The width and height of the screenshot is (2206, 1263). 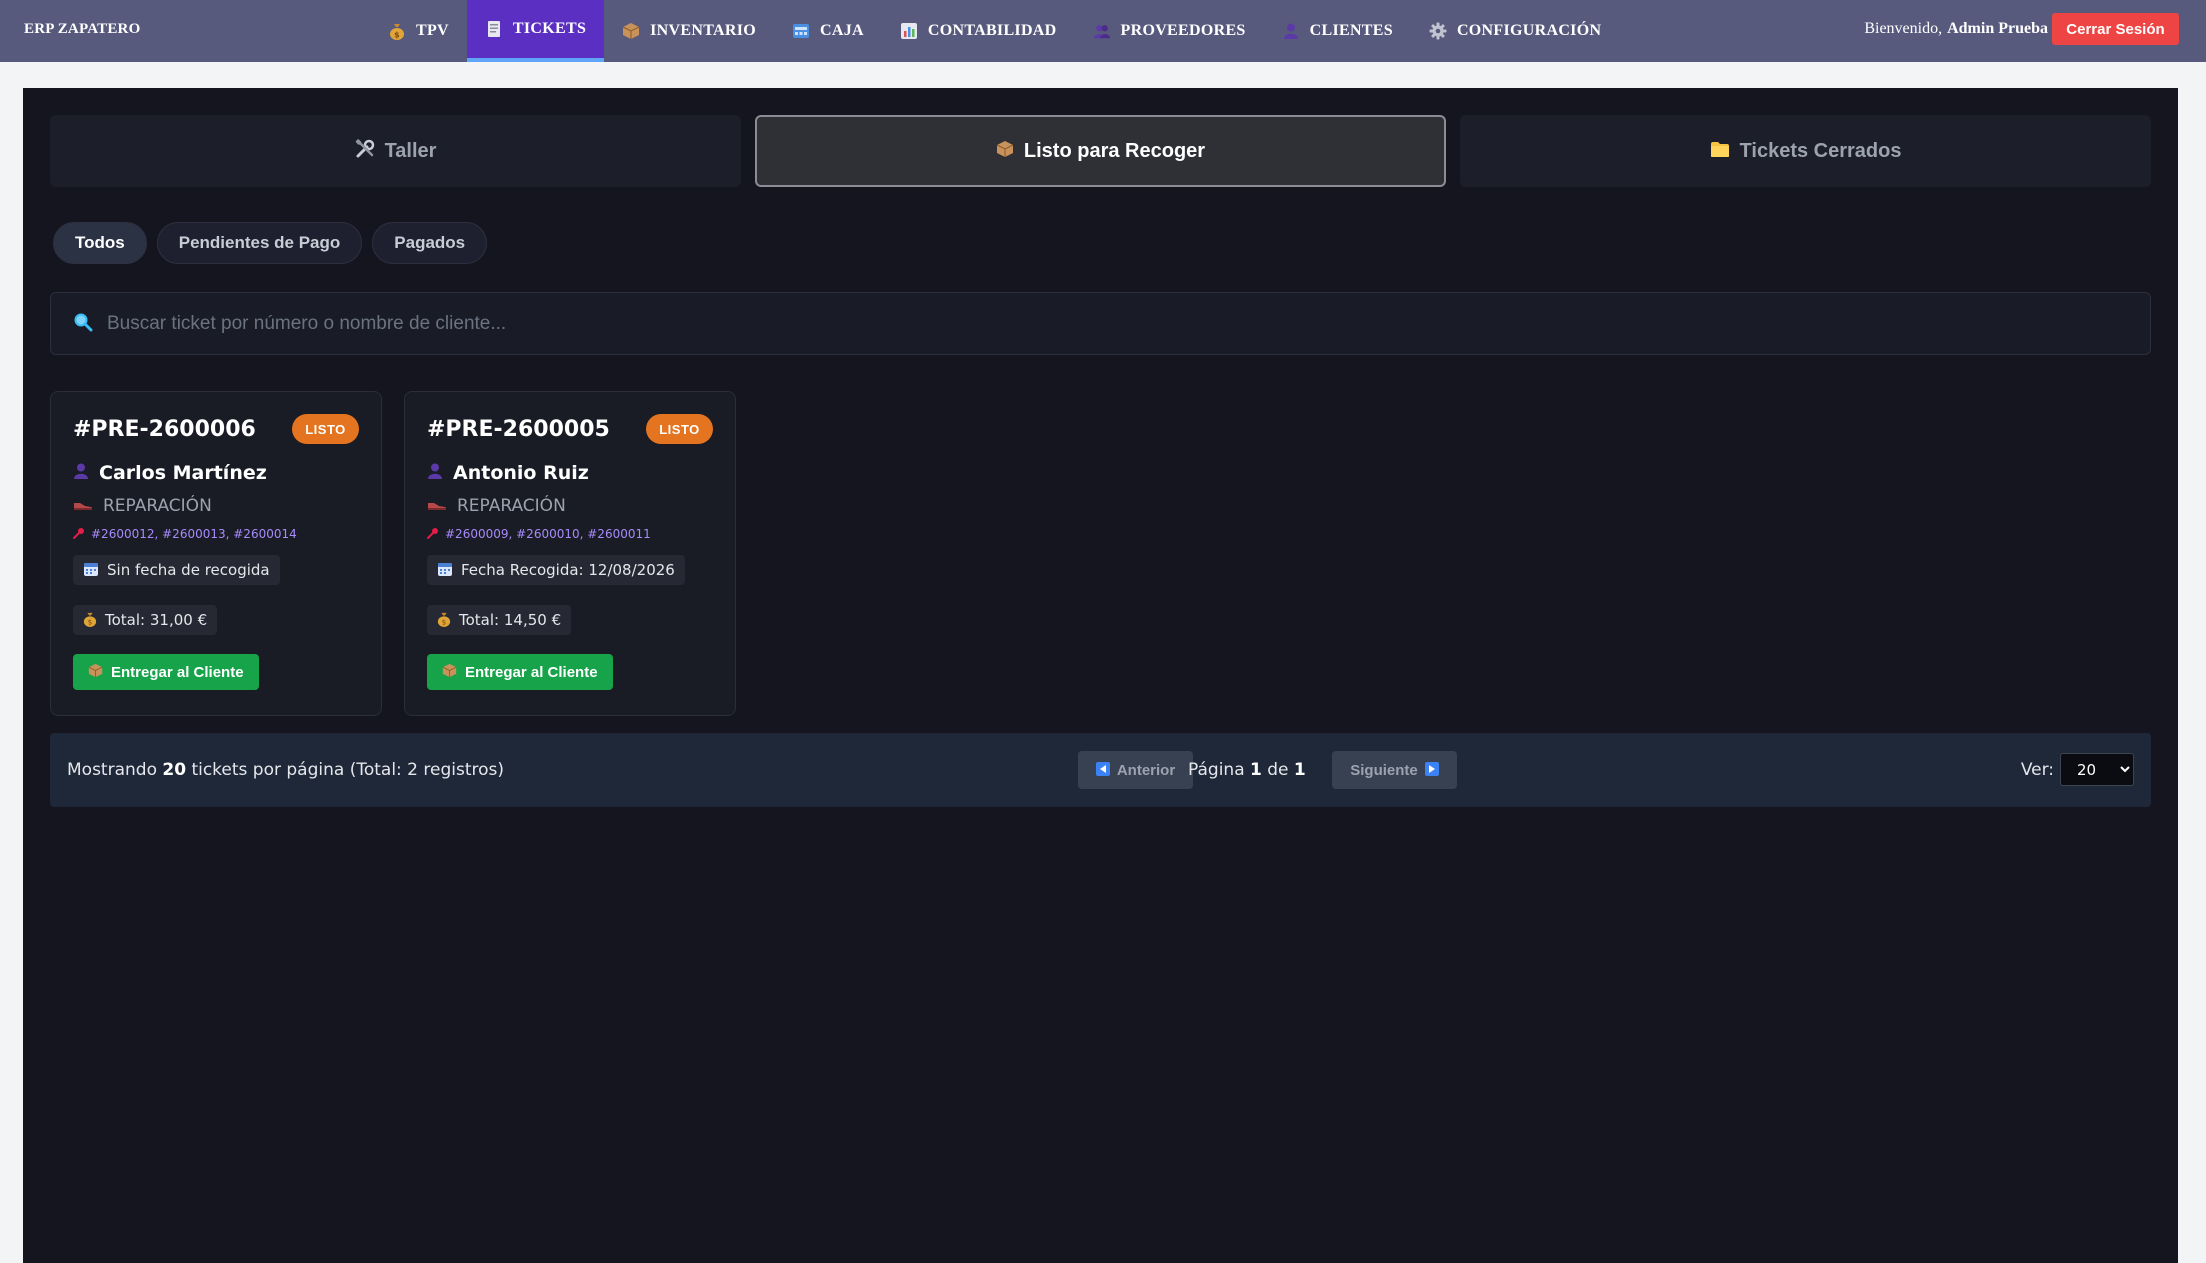 I want to click on ticket-refs-text: #2600012, #2600013, #2600014, so click(x=194, y=534).